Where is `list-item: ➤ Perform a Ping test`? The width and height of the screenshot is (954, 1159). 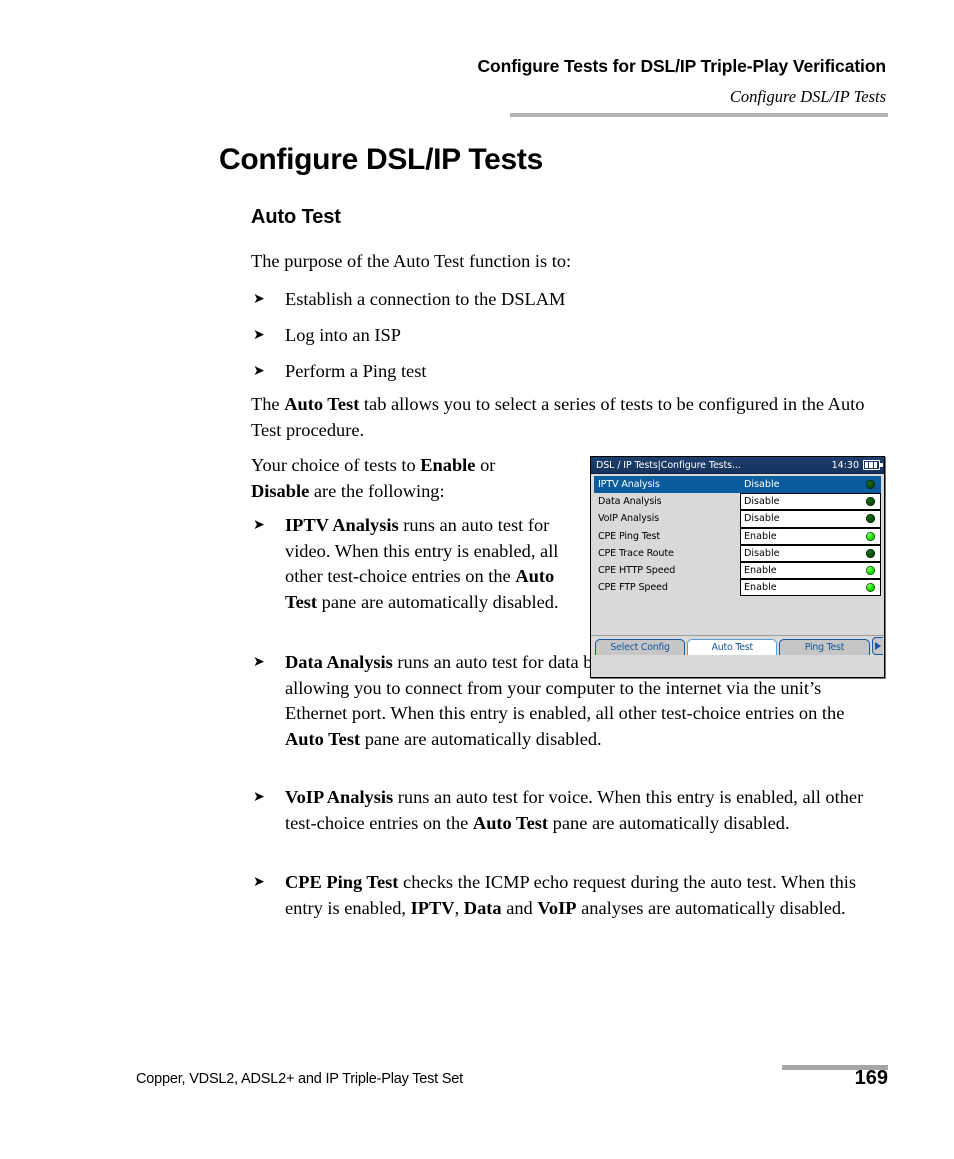
list-item: ➤ Perform a Ping test is located at coordinates (551, 372).